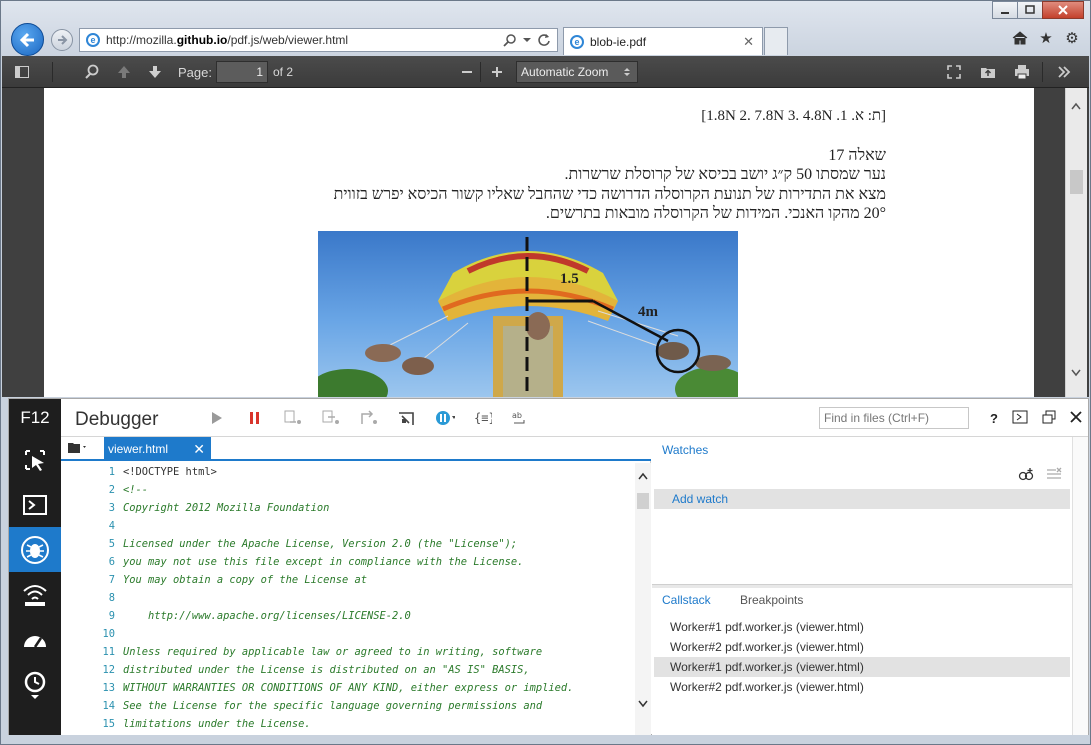 The width and height of the screenshot is (1091, 745). Describe the element at coordinates (685, 450) in the screenshot. I see `watches-header: Watches` at that location.